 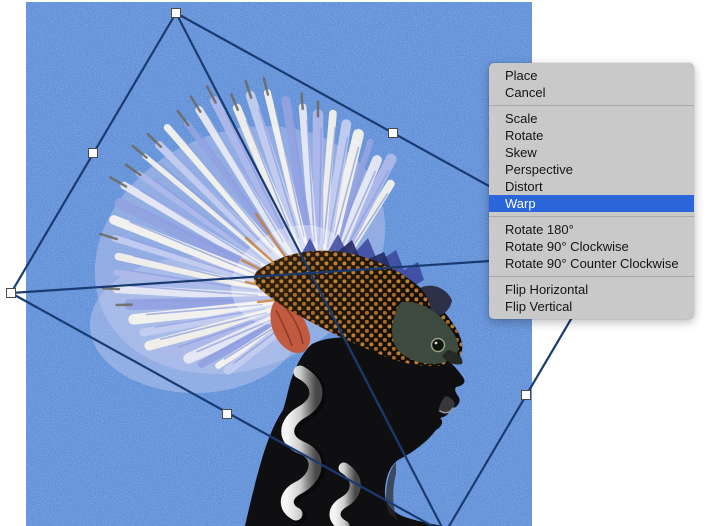 I want to click on menu-item-rotate-180: Rotate 180°, so click(x=591, y=229).